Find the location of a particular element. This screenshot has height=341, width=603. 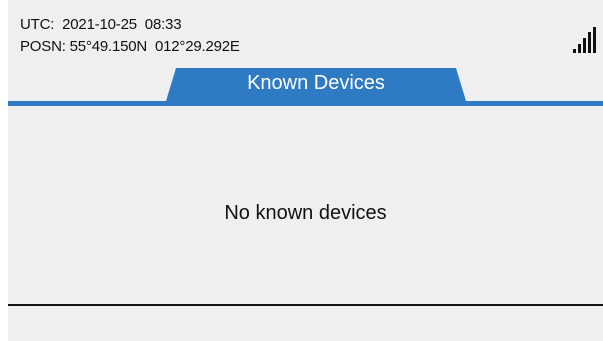

utc-label: UTC: is located at coordinates (37, 24).